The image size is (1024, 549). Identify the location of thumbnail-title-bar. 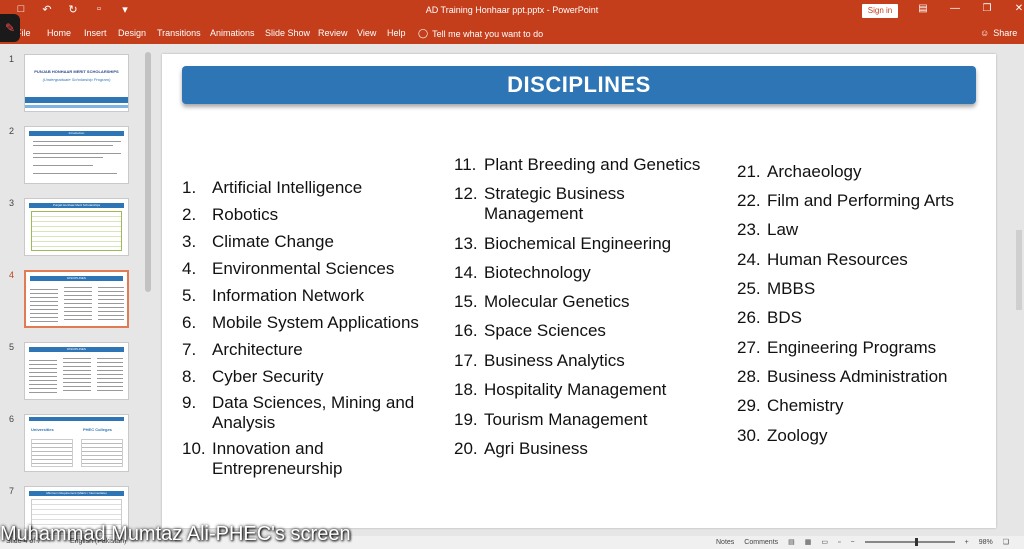
(76, 419).